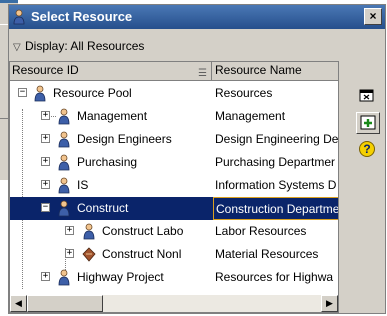 This screenshot has width=387, height=316. I want to click on table-row: − Resource Pool Resources, so click(174, 93).